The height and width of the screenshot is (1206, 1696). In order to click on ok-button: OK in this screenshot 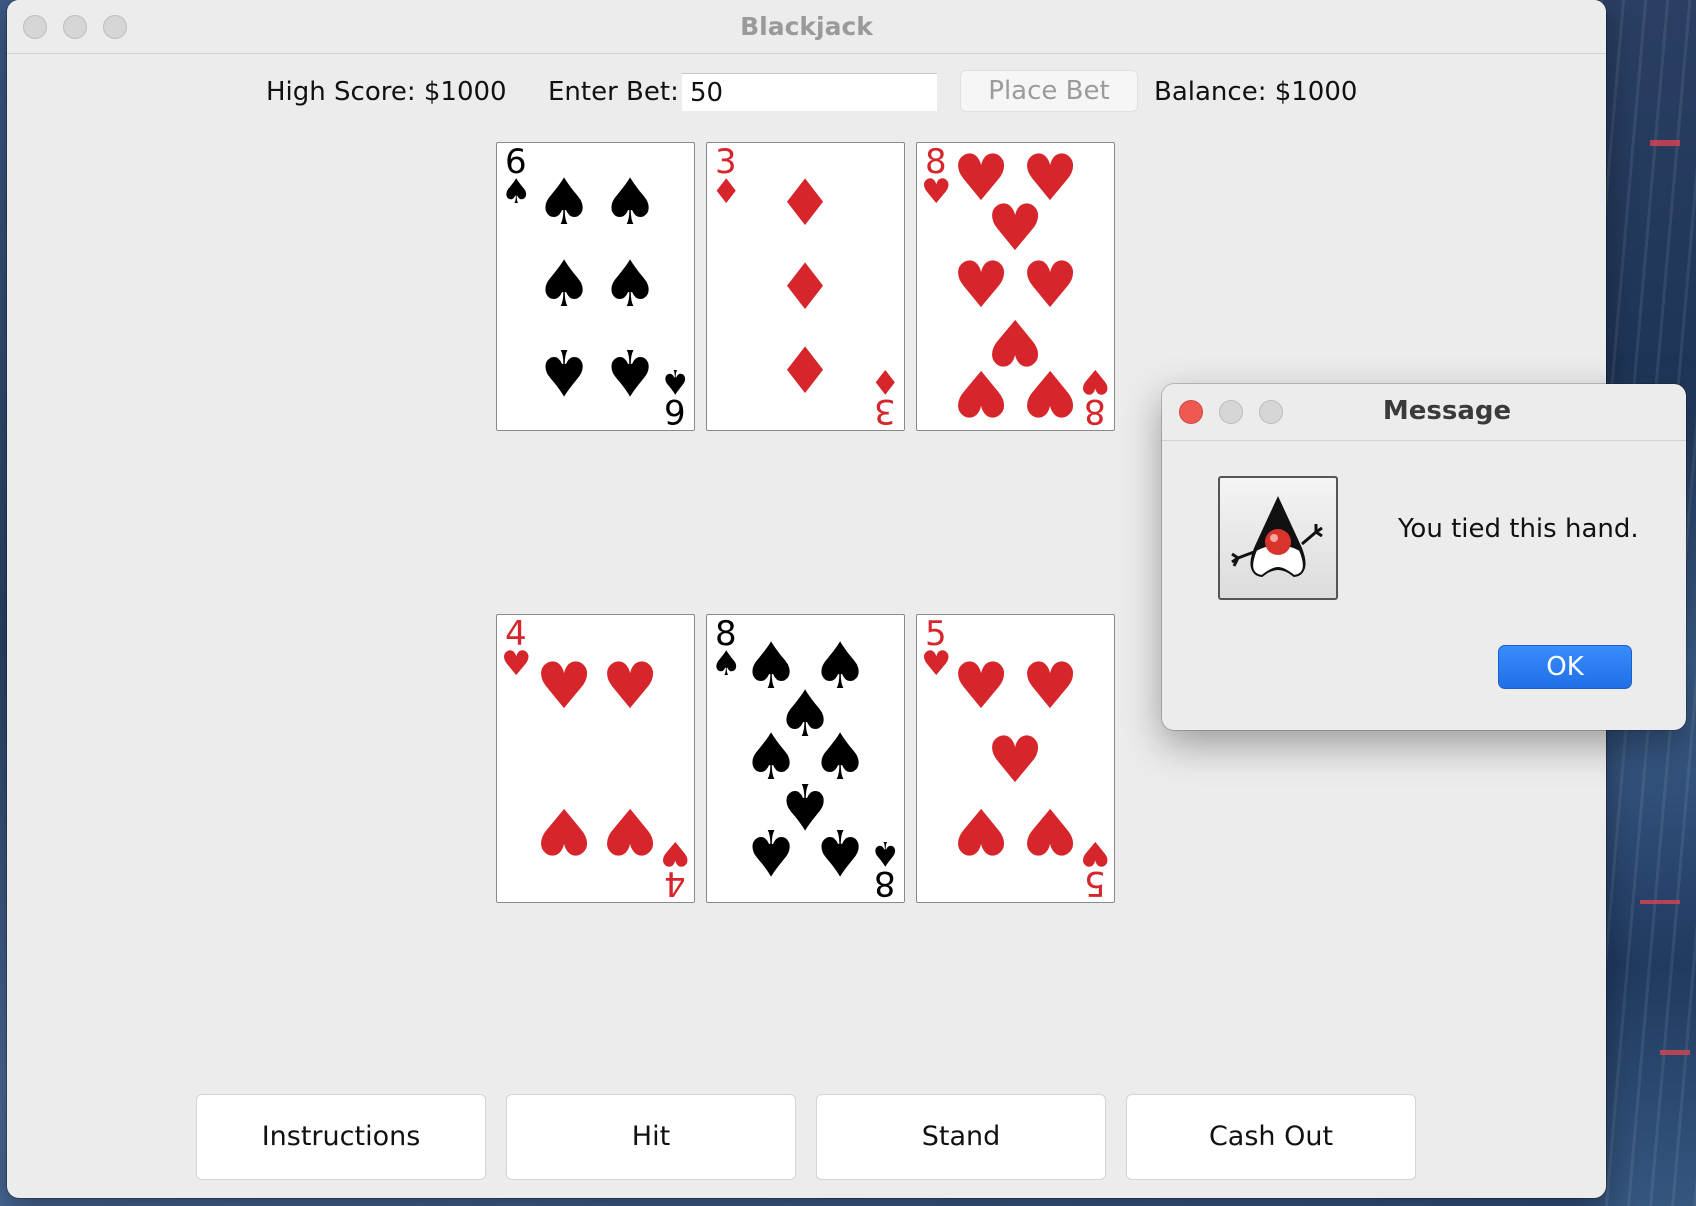, I will do `click(1565, 667)`.